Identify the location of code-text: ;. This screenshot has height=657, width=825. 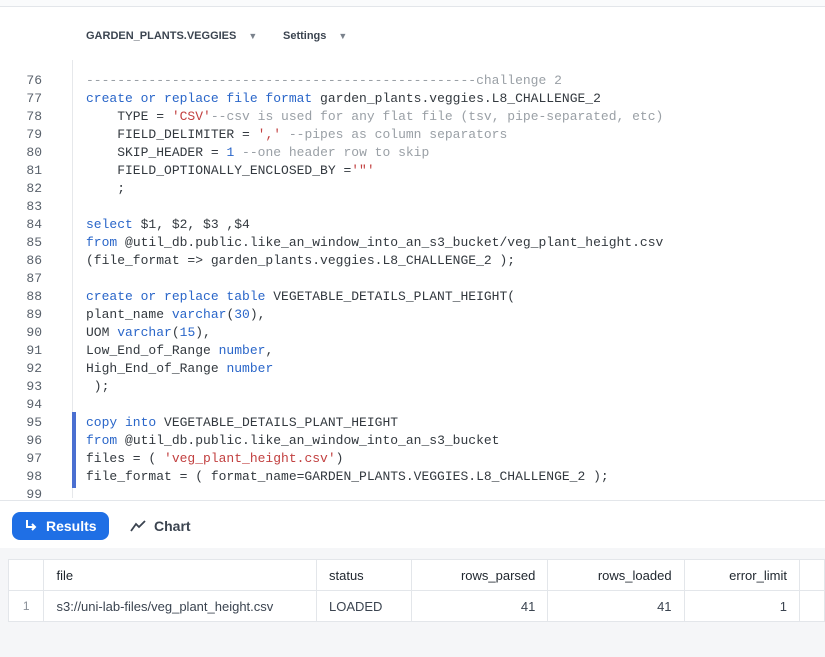
(105, 189).